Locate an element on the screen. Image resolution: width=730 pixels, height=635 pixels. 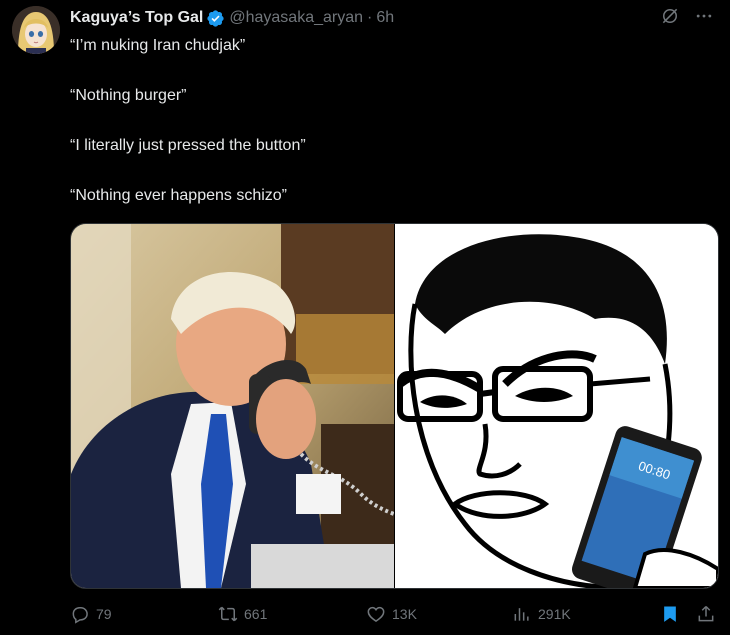
share-button is located at coordinates (706, 614).